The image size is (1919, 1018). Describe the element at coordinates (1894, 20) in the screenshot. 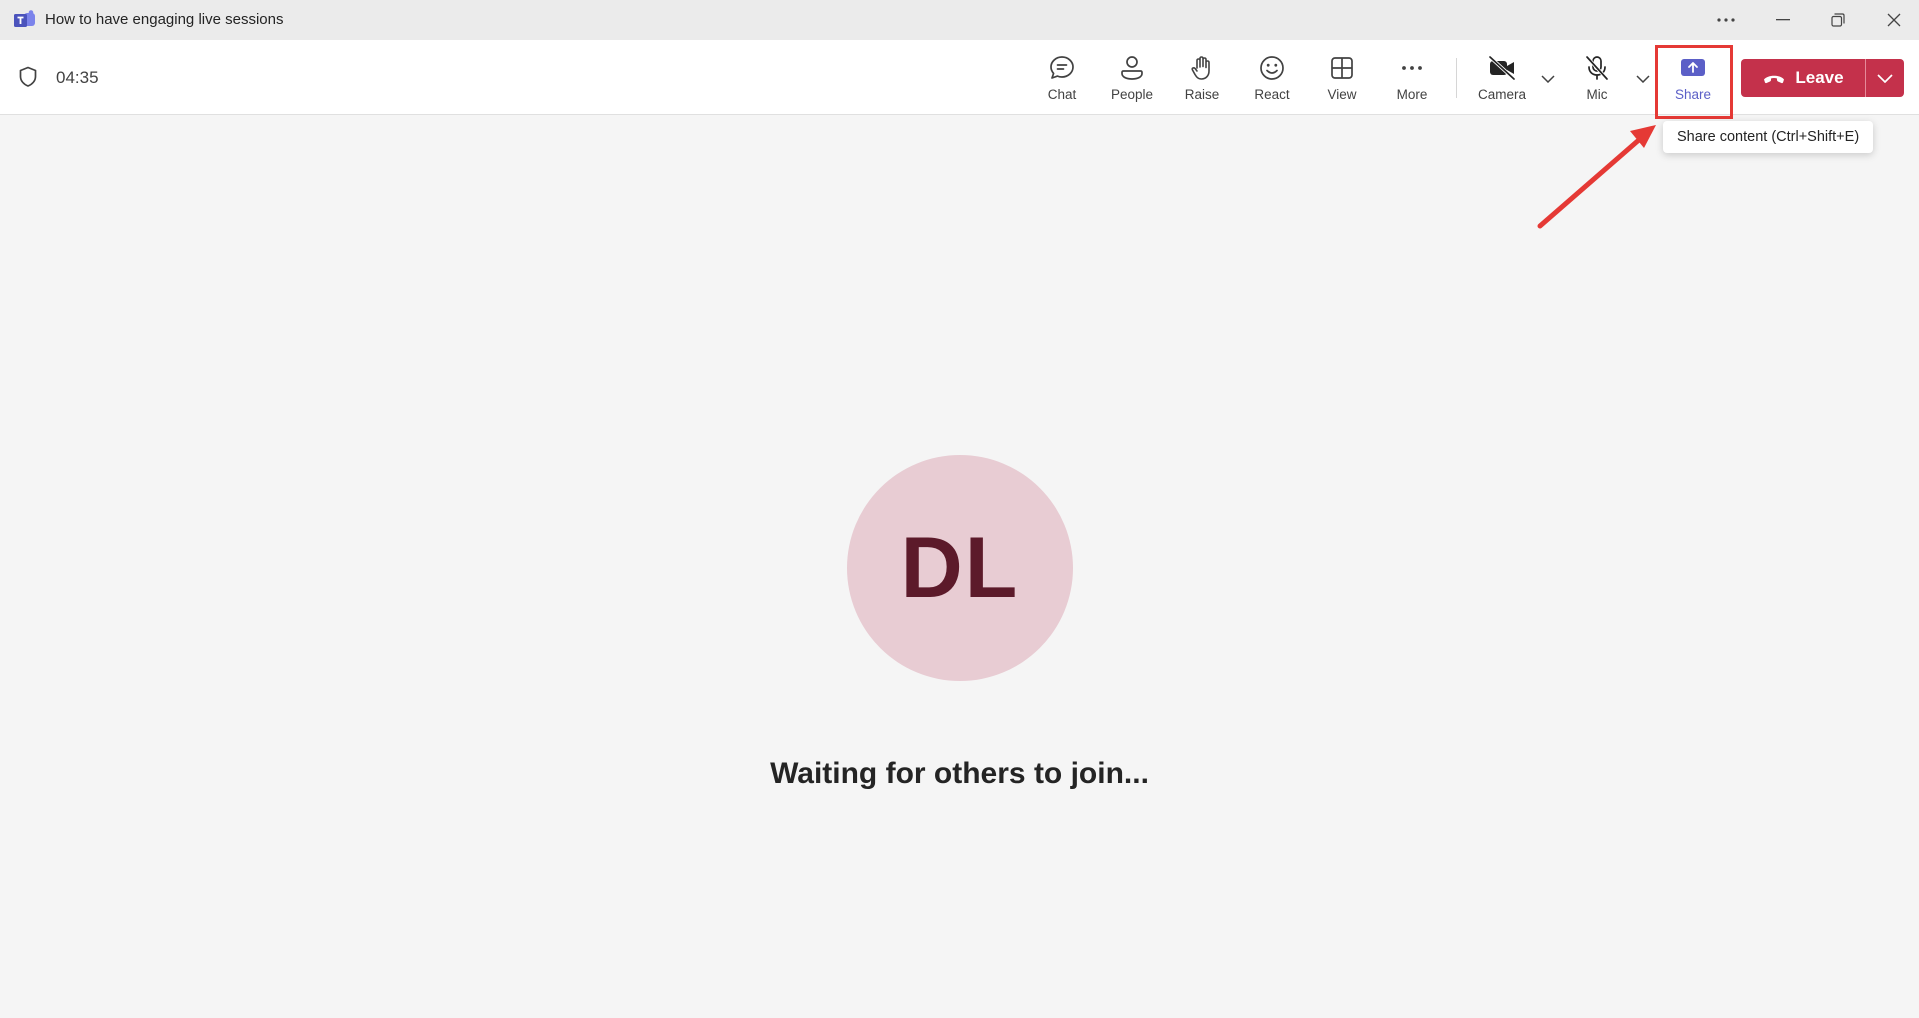

I see `close-icon` at that location.